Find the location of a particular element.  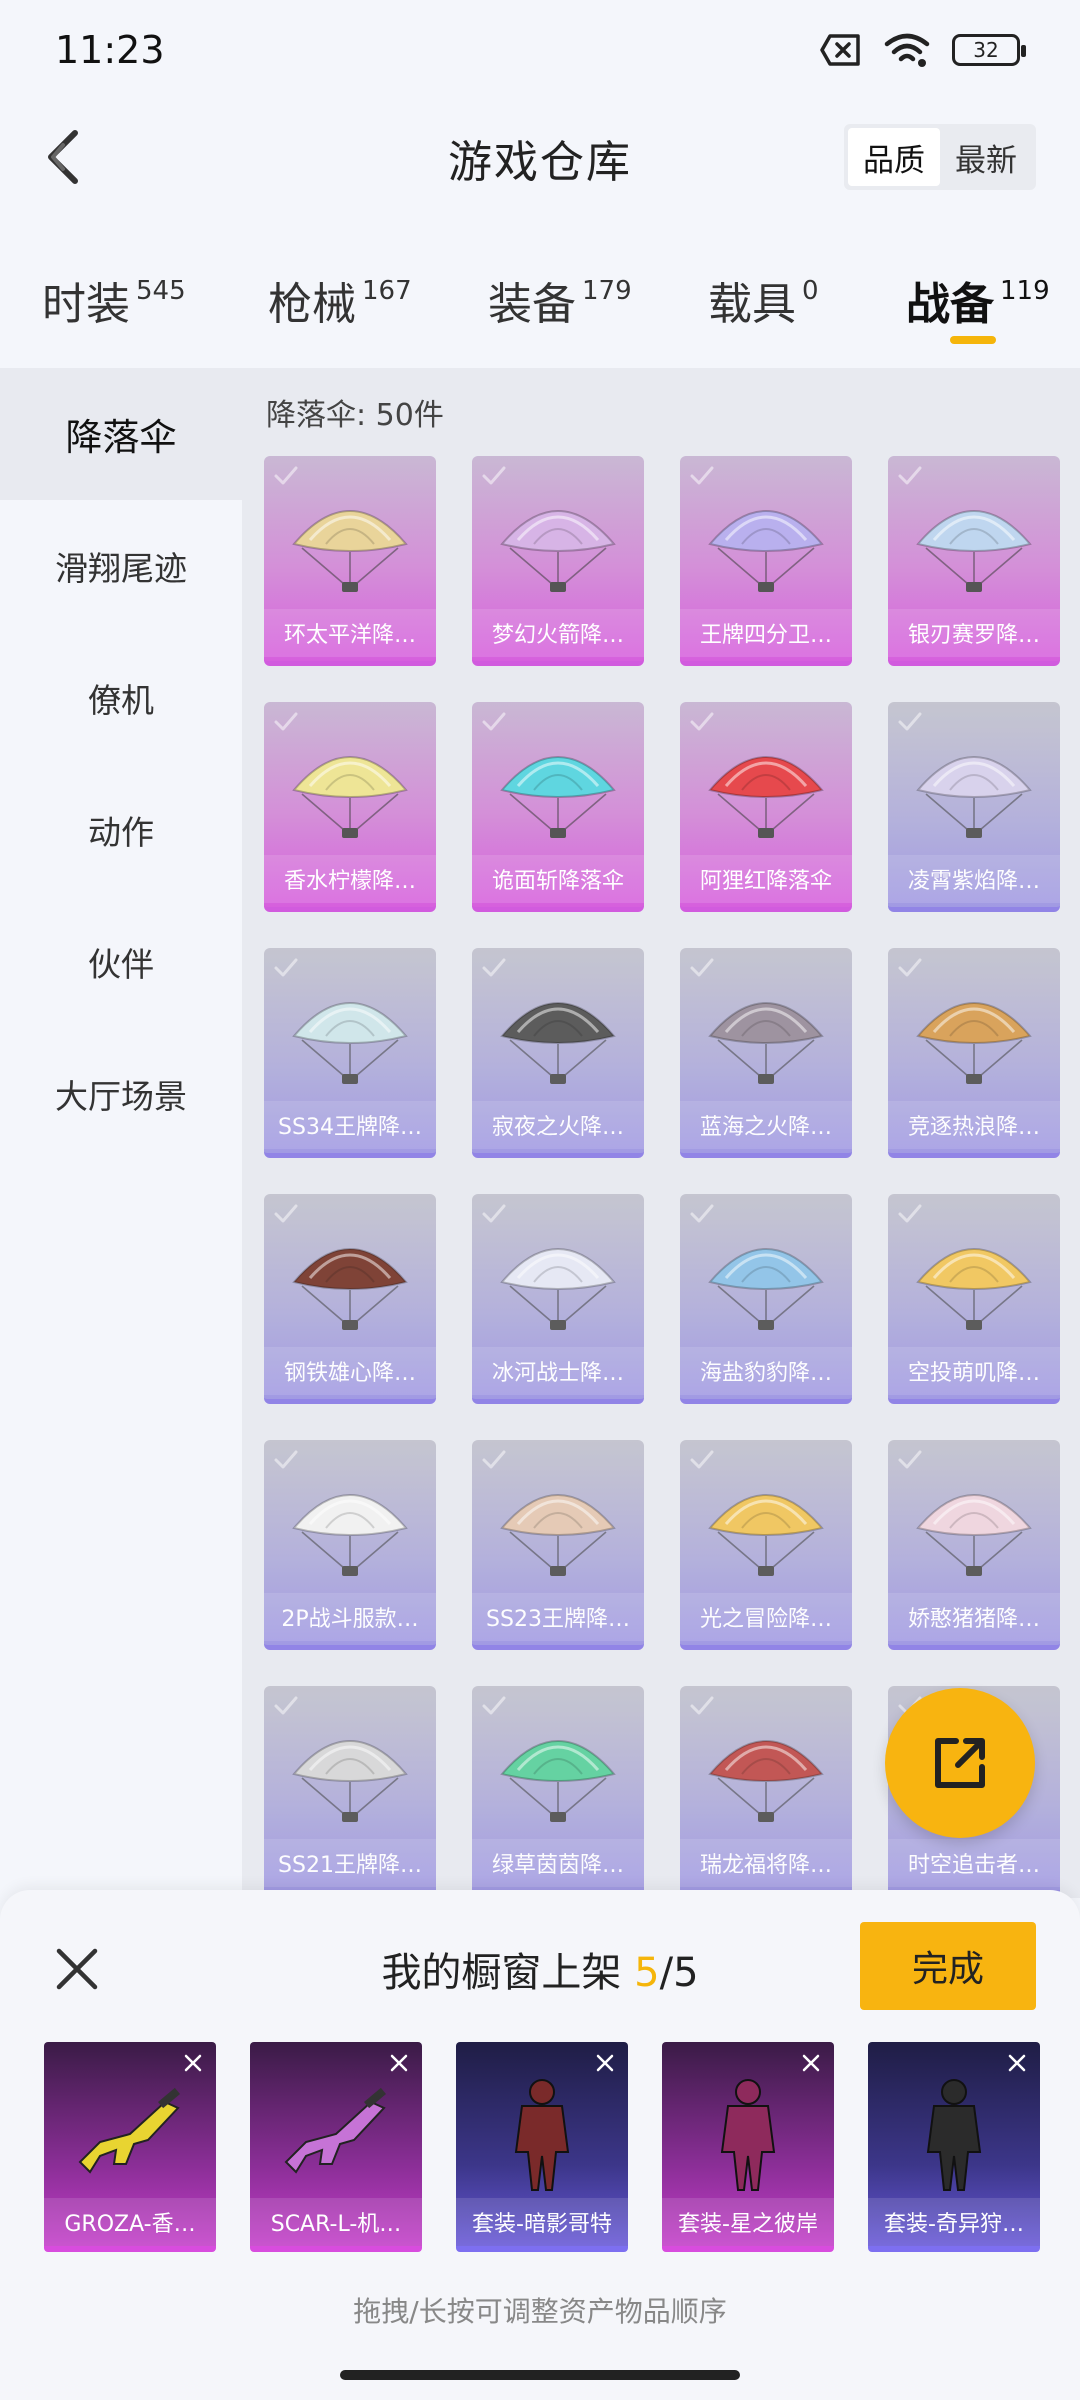

tab-battle-gear: 战备 119 is located at coordinates (978, 300).